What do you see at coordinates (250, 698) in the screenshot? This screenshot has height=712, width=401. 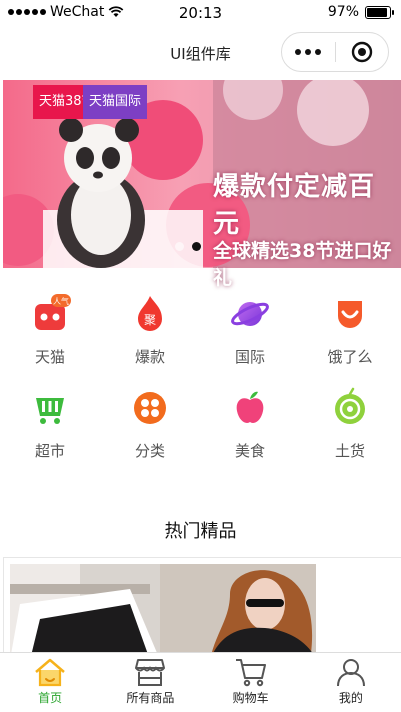 I see `tab-label: 购物车` at bounding box center [250, 698].